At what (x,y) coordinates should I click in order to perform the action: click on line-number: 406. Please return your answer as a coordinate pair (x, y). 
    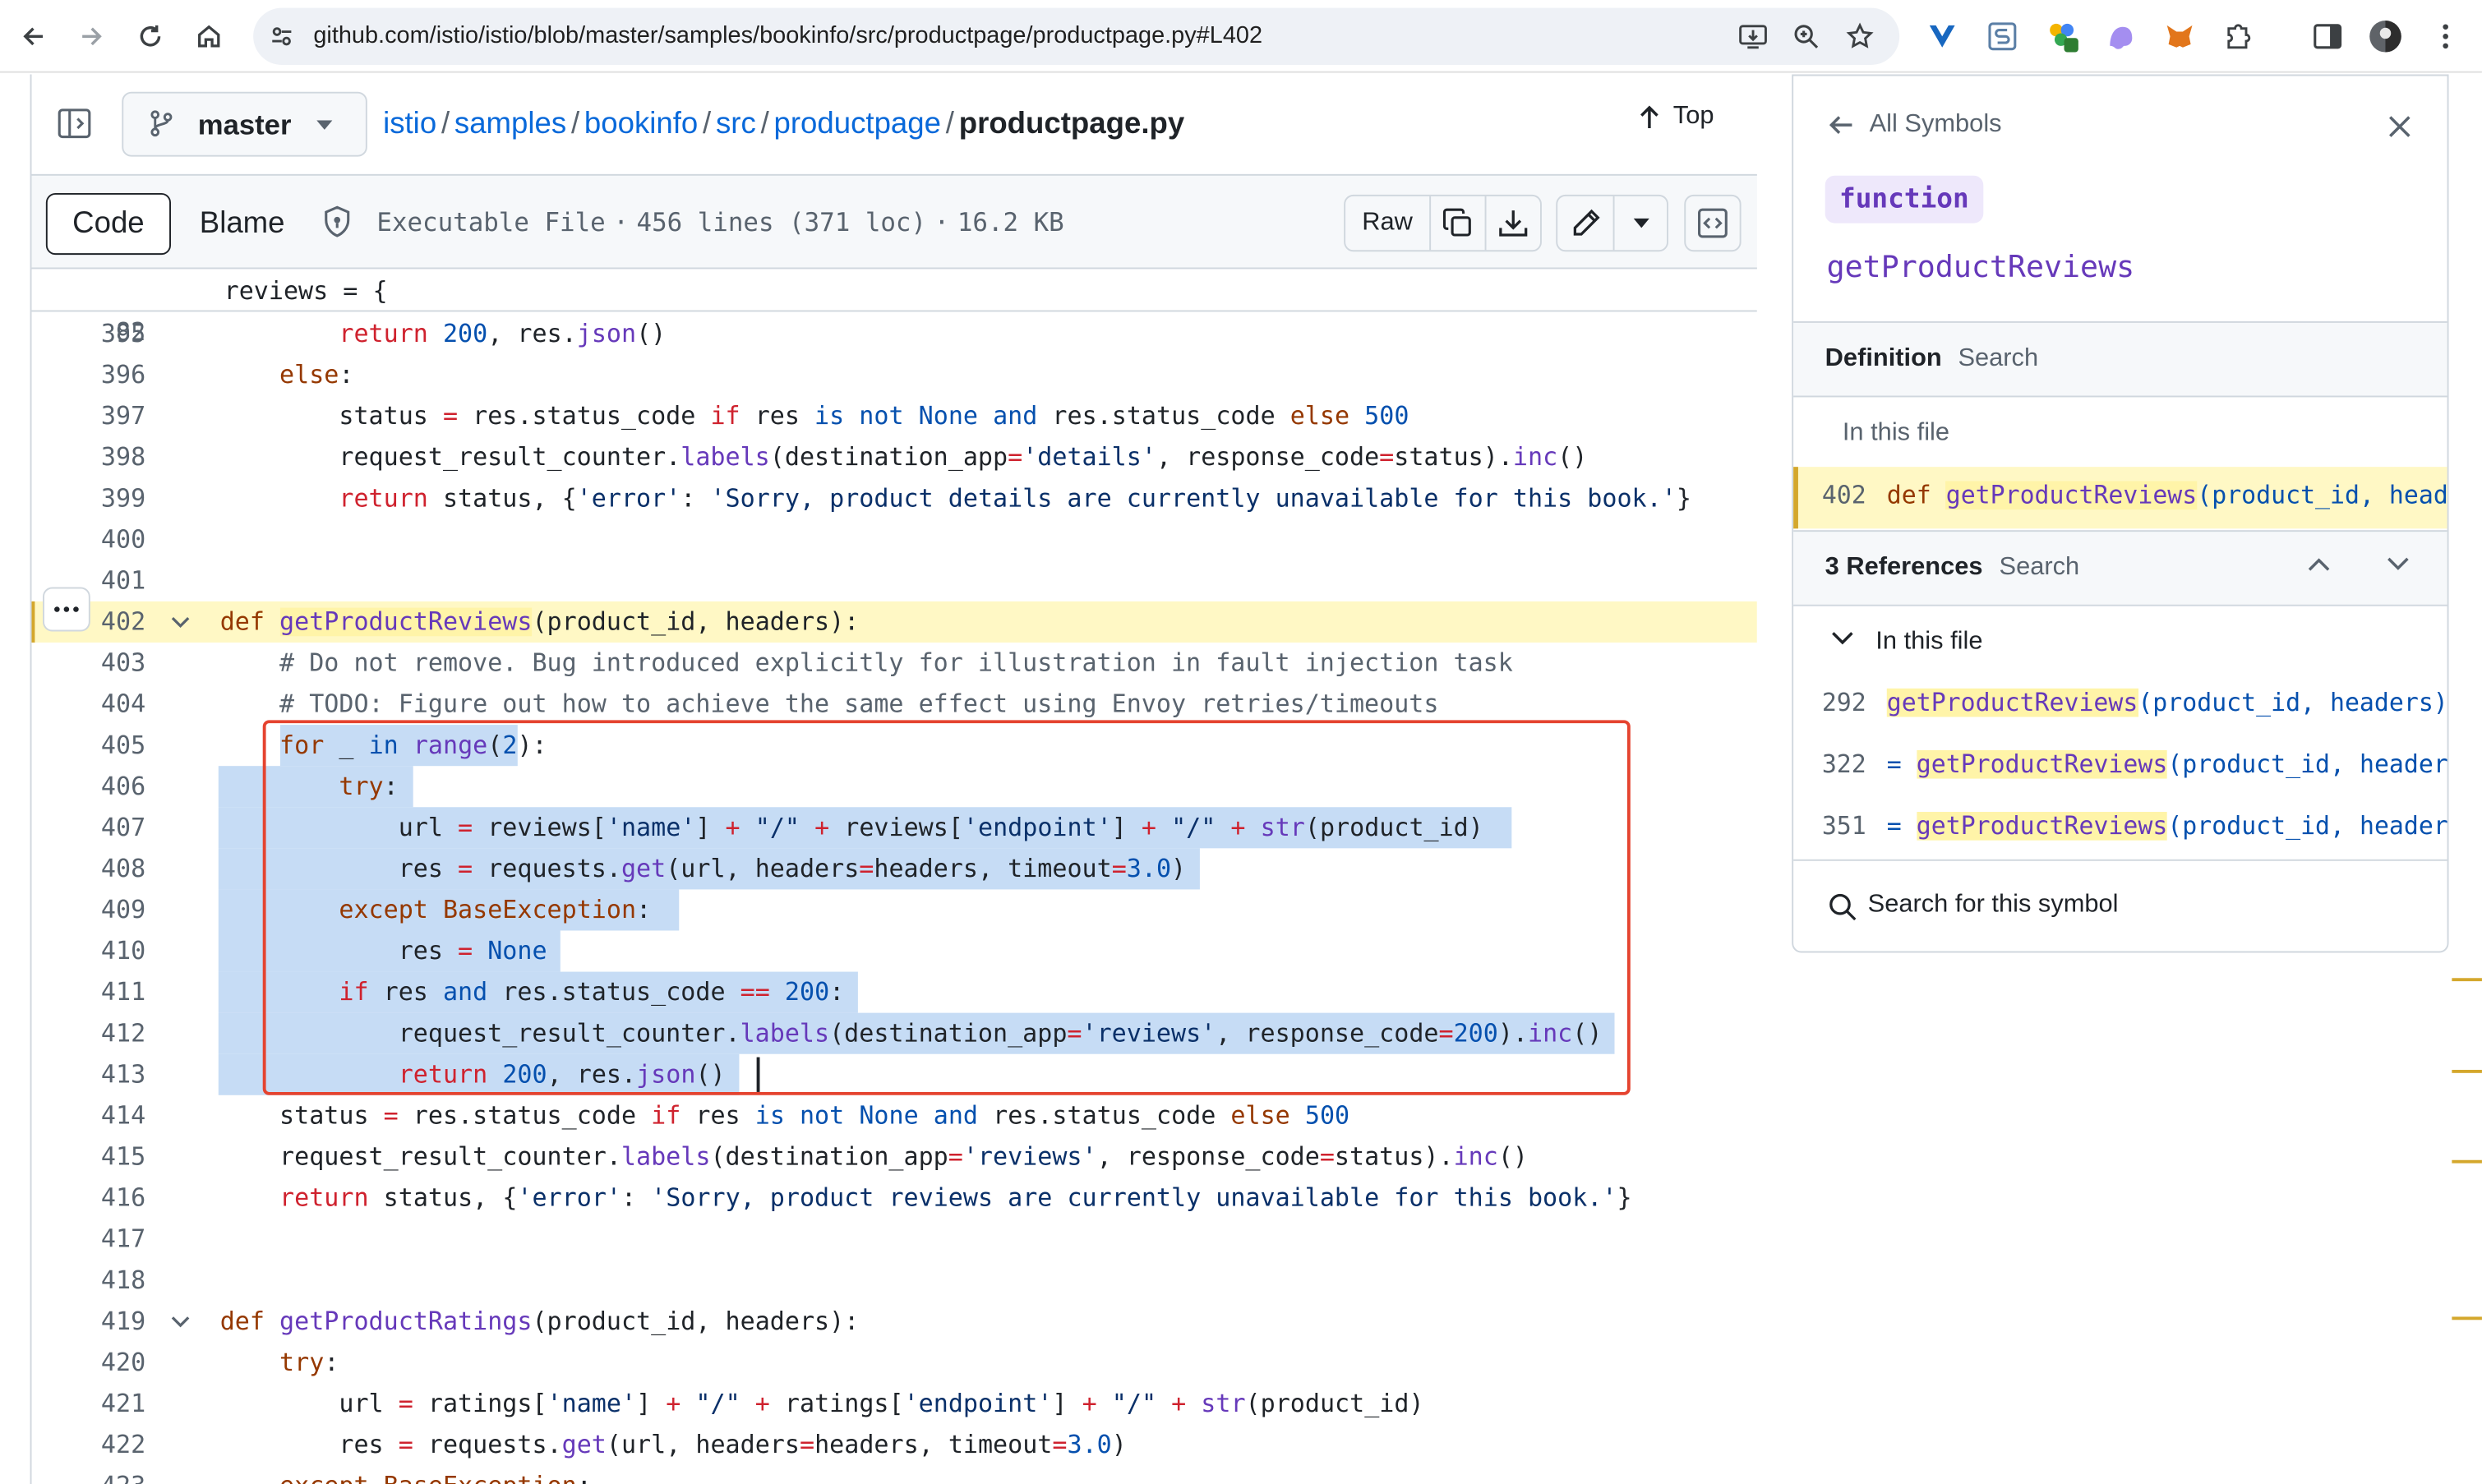
    Looking at the image, I should click on (88, 787).